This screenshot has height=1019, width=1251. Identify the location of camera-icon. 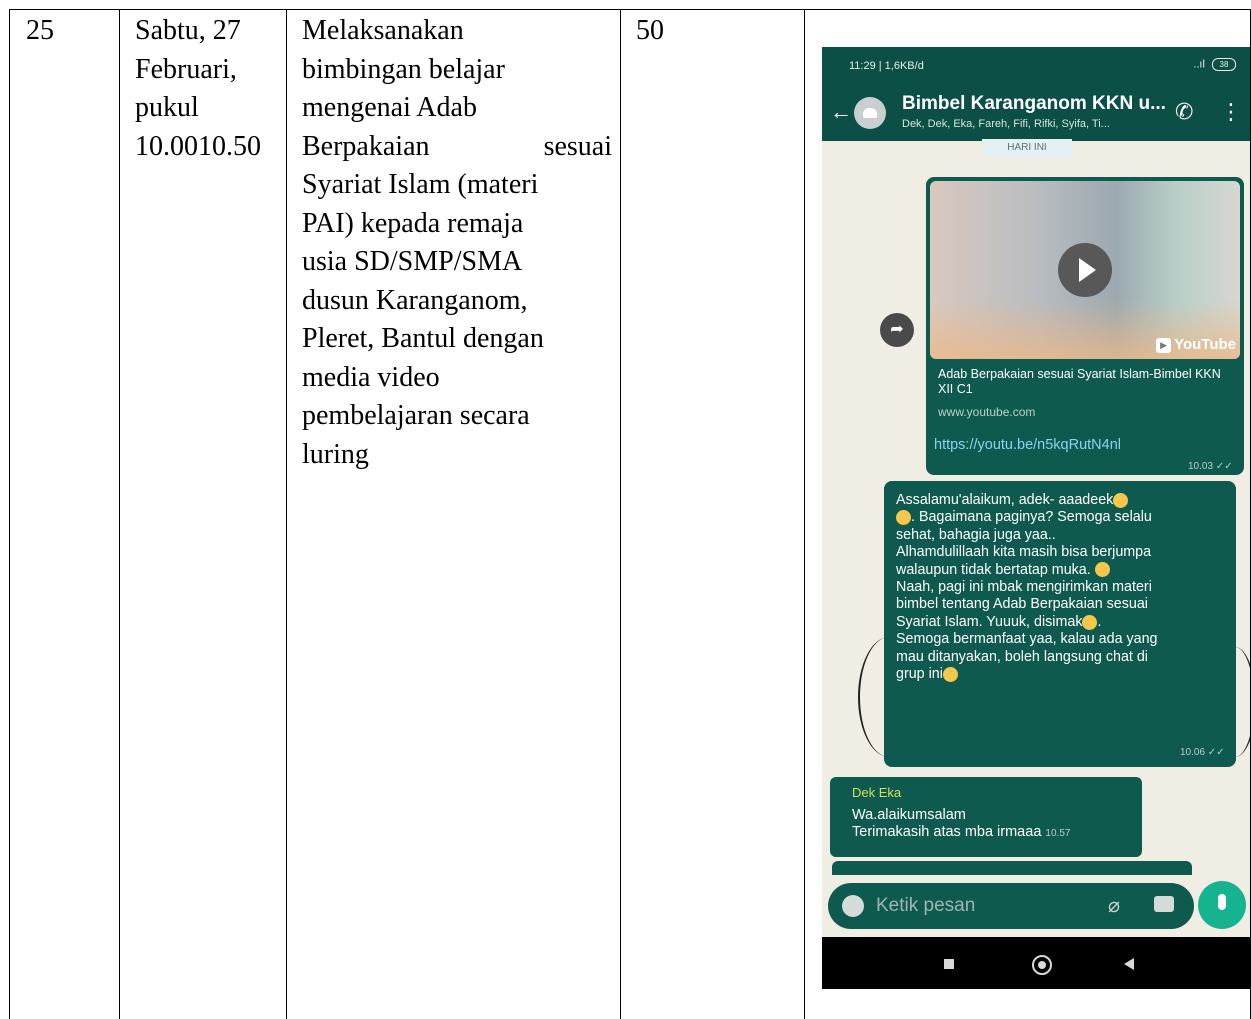
(1164, 904).